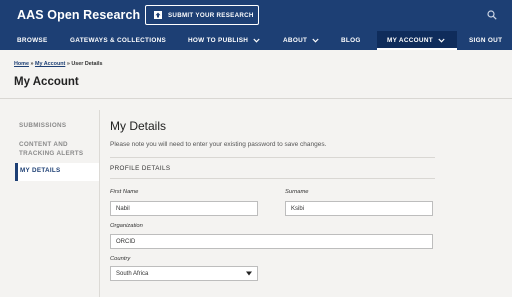 This screenshot has width=512, height=297. Describe the element at coordinates (99, 203) in the screenshot. I see `sidebar-divider` at that location.